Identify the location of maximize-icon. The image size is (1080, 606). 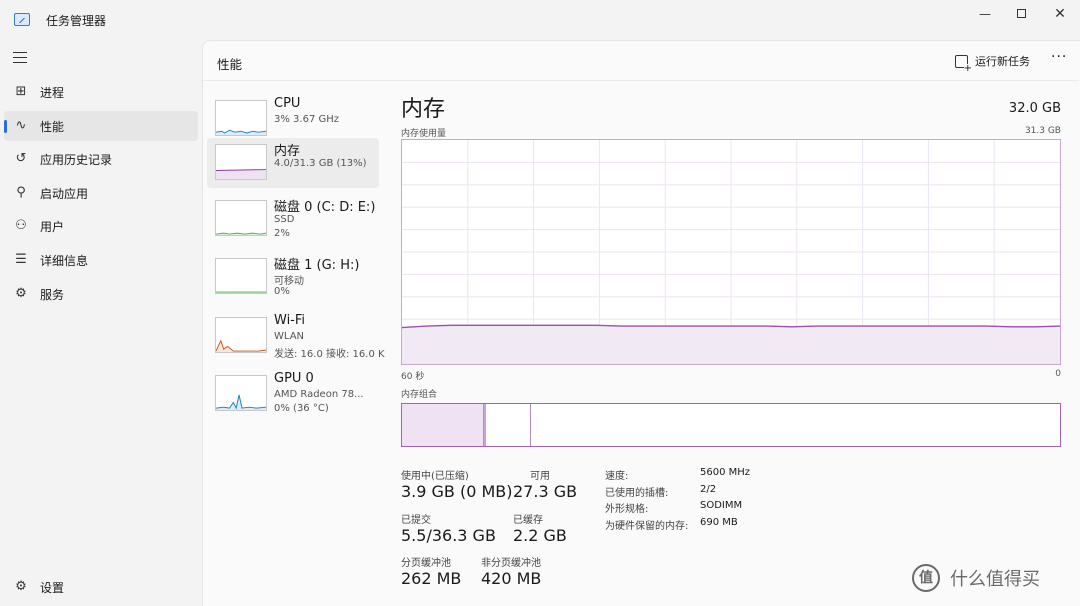
(1021, 13).